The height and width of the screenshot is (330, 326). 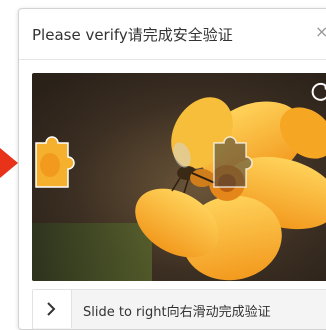 I want to click on chevron-right-icon, so click(x=51, y=309).